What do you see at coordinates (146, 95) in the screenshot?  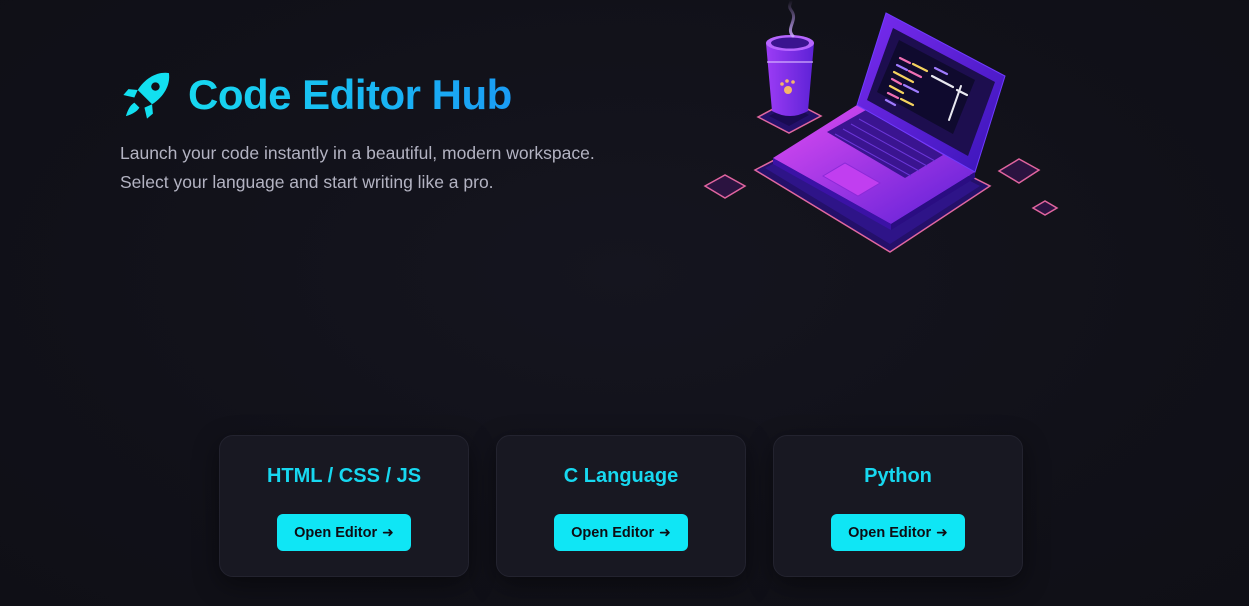 I see `rocket-icon` at bounding box center [146, 95].